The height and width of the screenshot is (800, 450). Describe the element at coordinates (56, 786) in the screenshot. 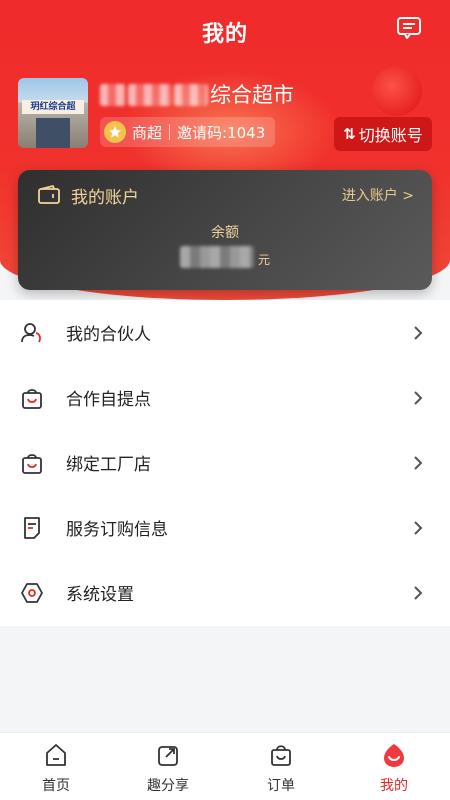

I see `tab-label: 首页` at that location.